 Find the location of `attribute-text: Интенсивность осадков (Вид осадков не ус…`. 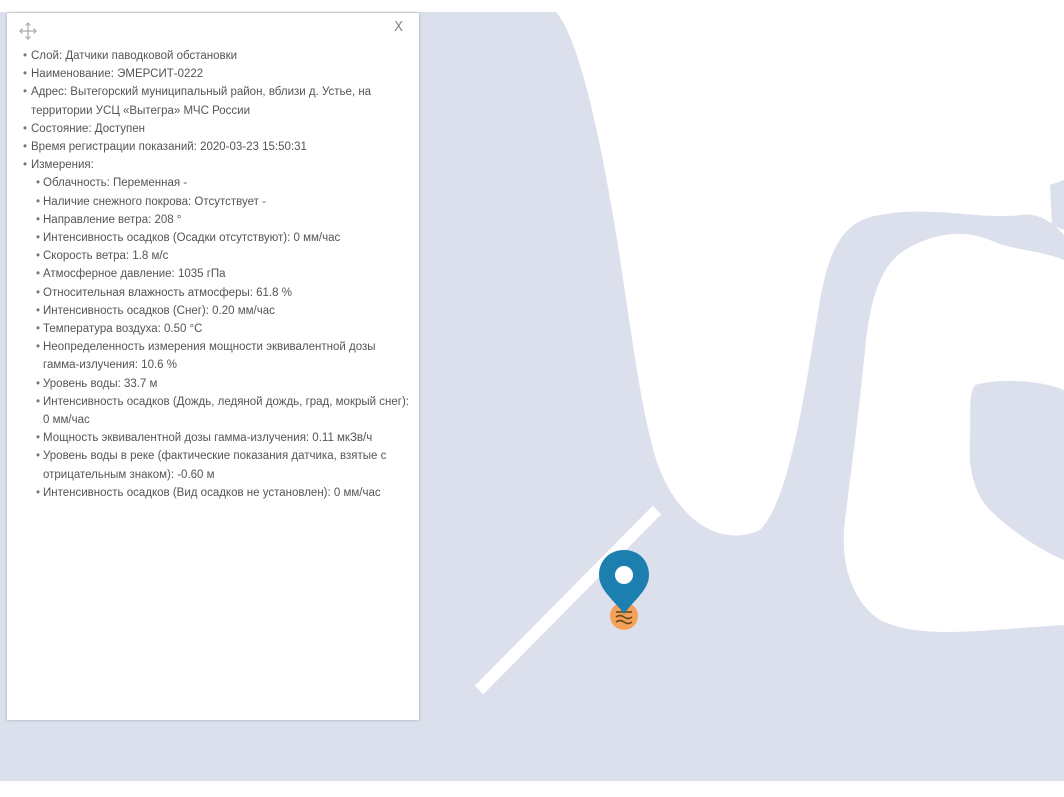

attribute-text: Интенсивность осадков (Вид осадков не ус… is located at coordinates (212, 492).